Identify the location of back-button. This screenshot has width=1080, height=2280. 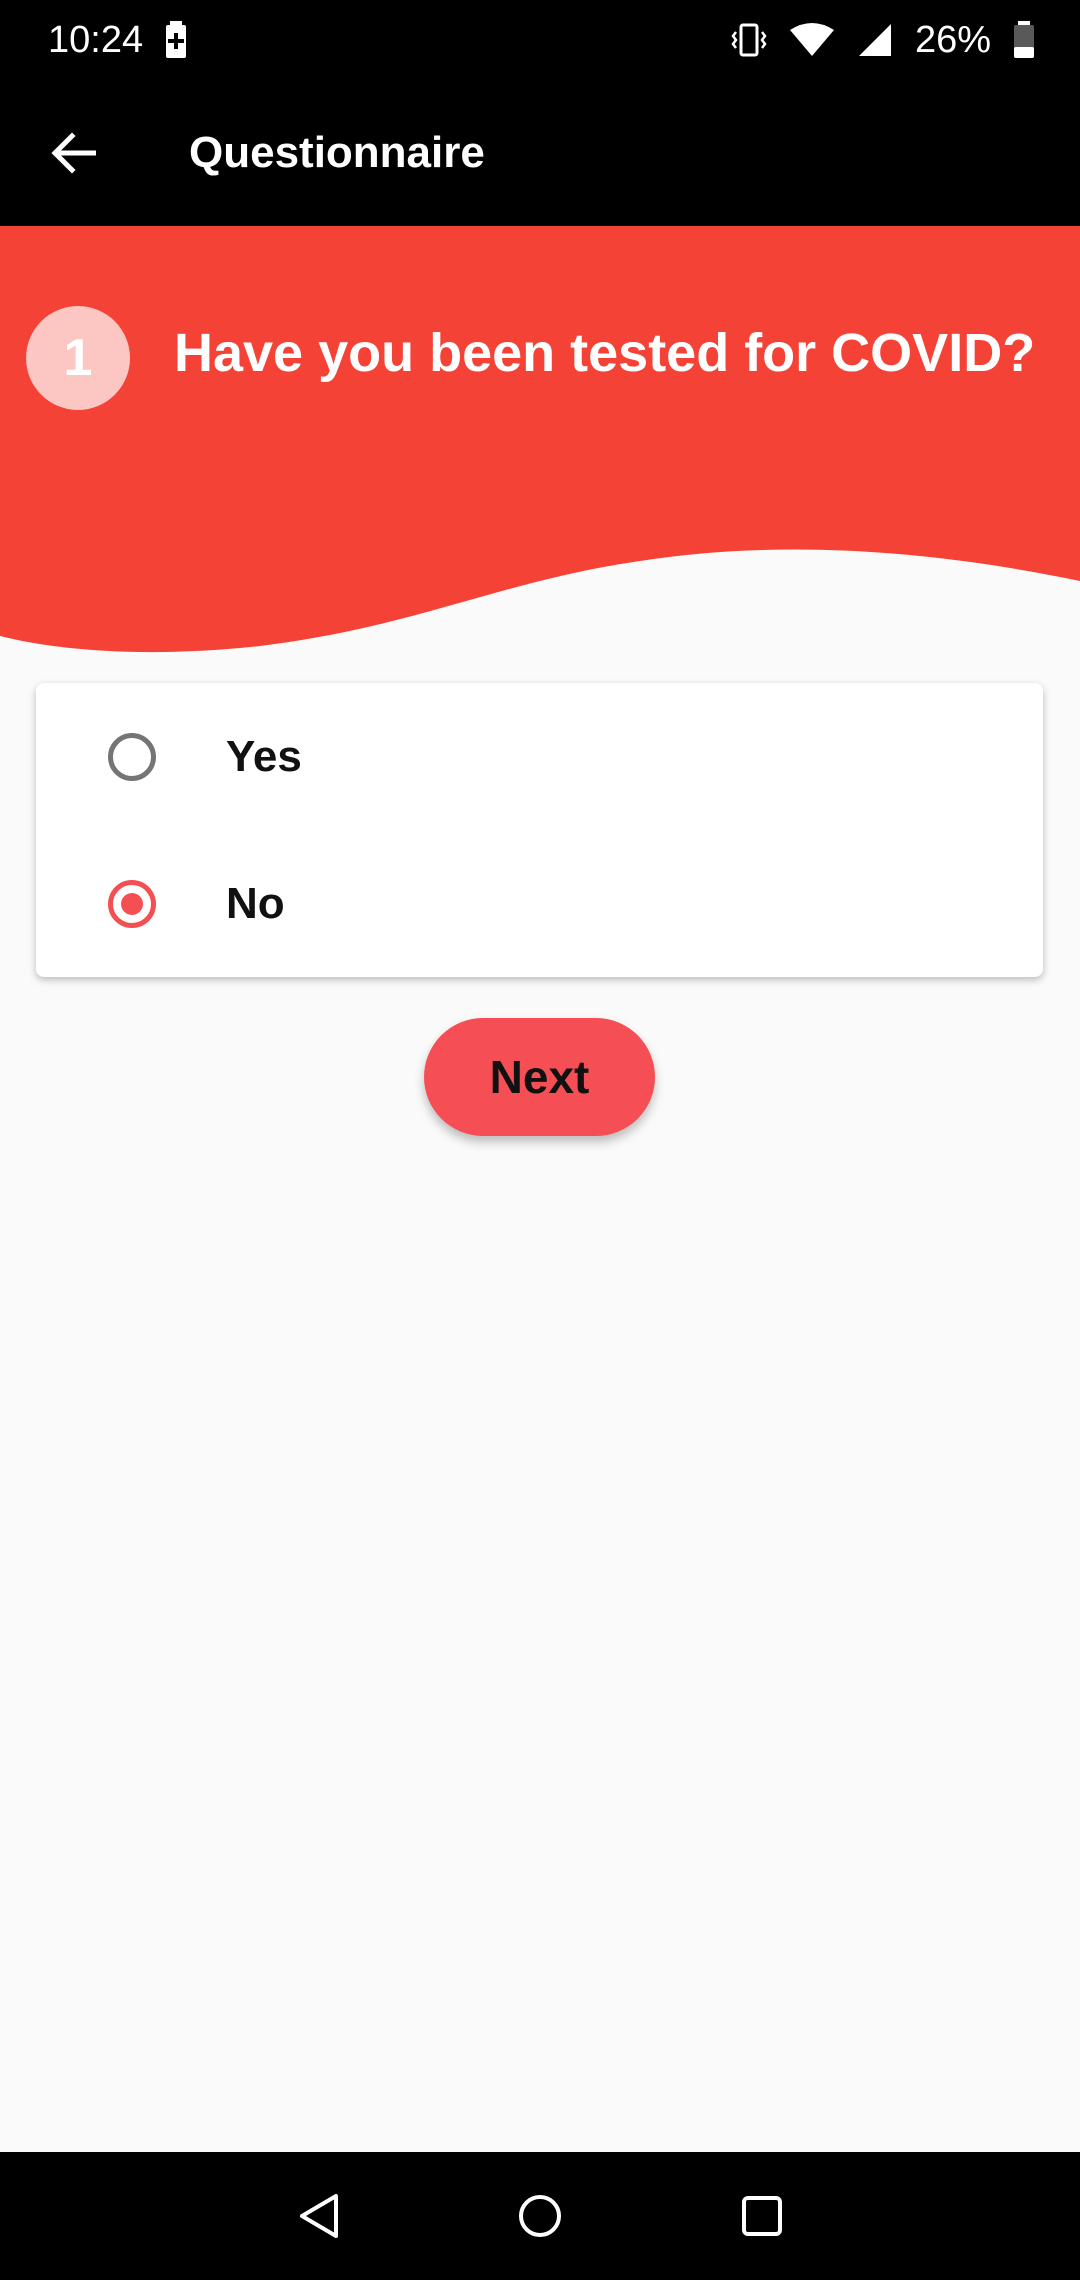
(73, 153).